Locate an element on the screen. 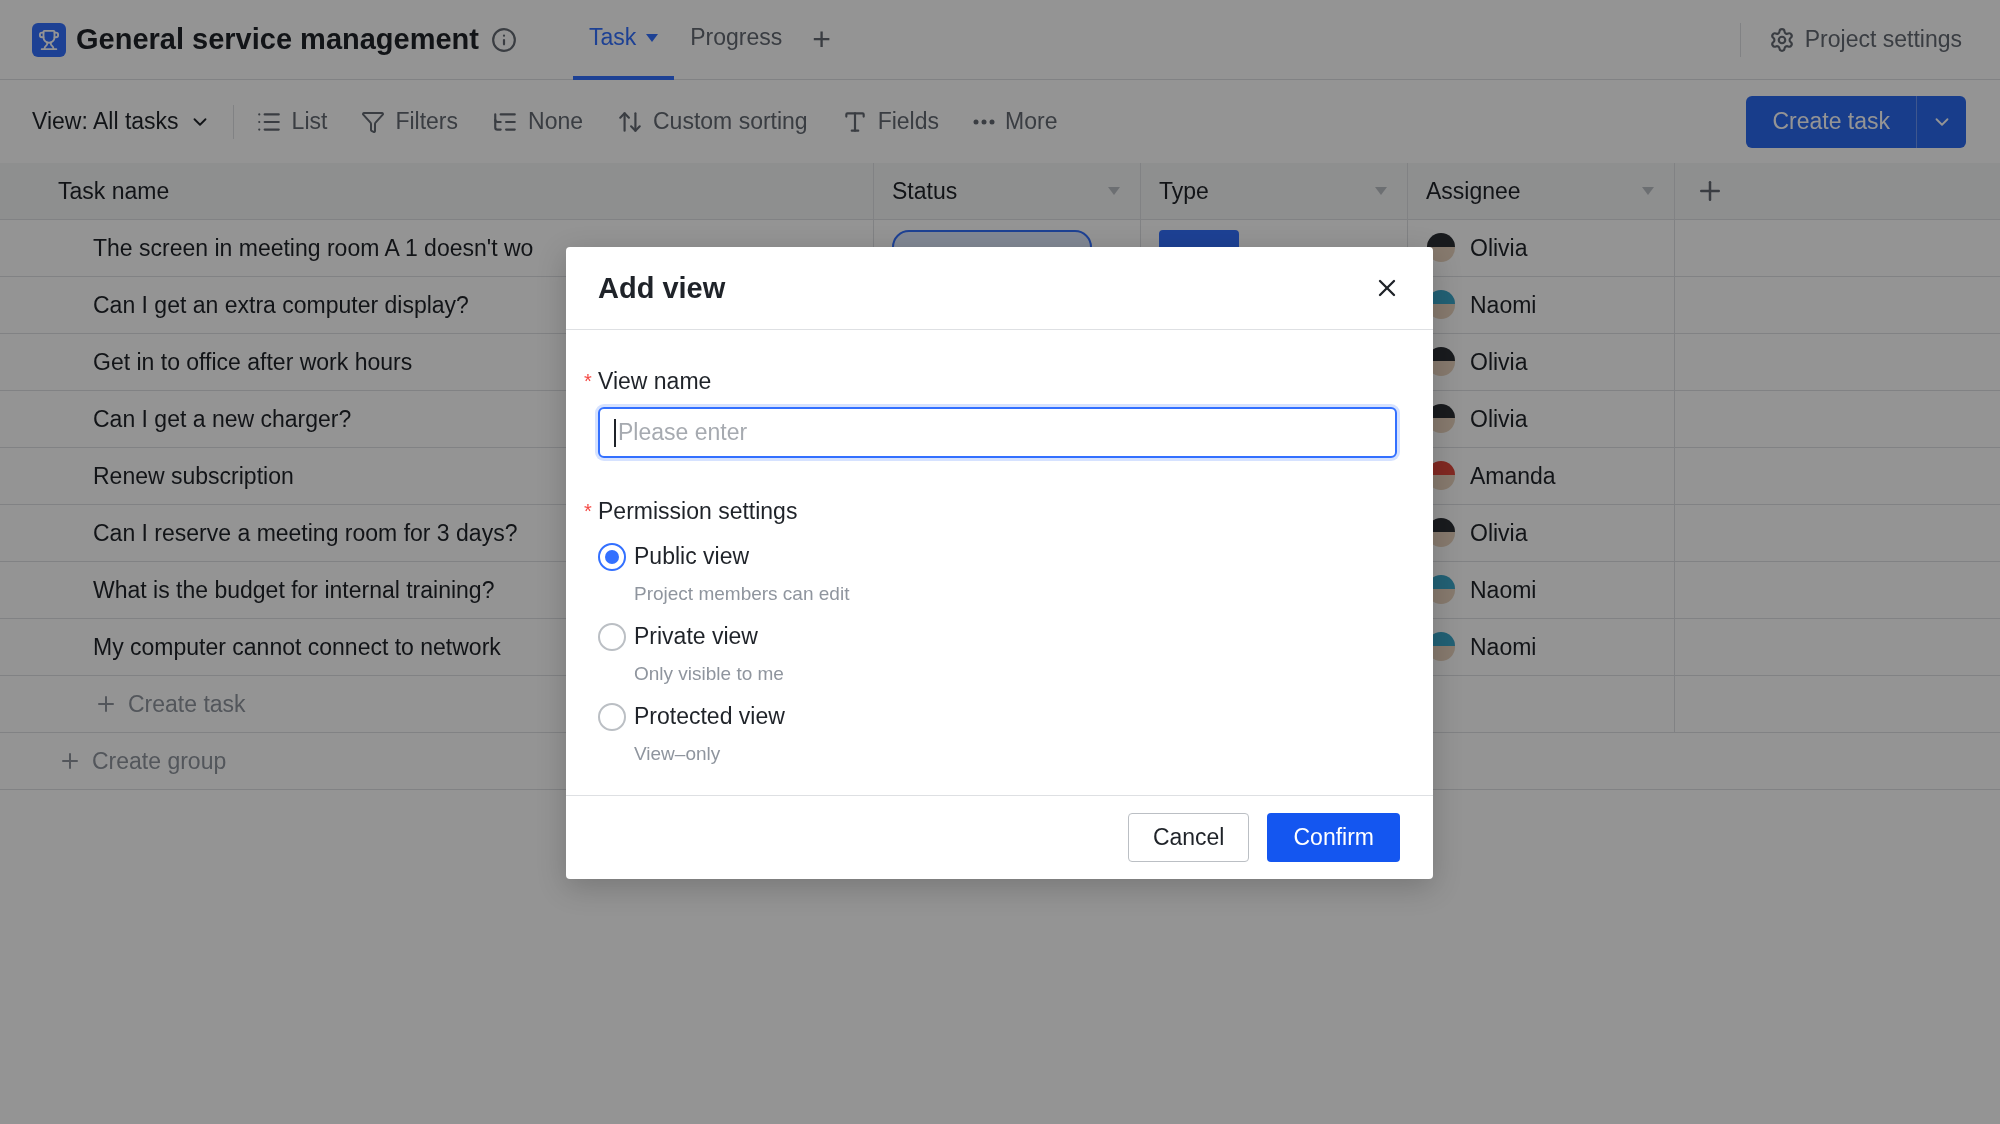 The width and height of the screenshot is (2000, 1124). view-selector: View: All tasks is located at coordinates (121, 121).